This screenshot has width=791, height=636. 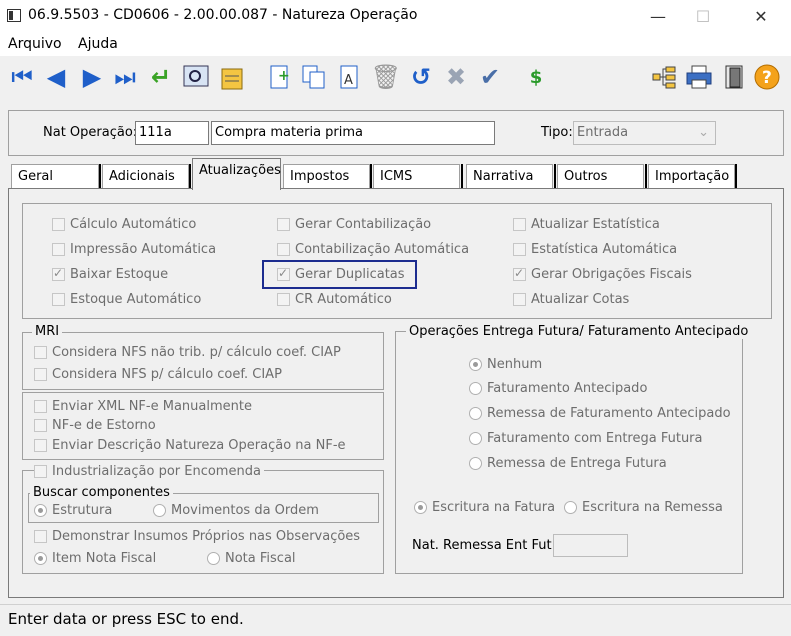 What do you see at coordinates (595, 224) in the screenshot?
I see `checkbox-label: Atualizar Estatística` at bounding box center [595, 224].